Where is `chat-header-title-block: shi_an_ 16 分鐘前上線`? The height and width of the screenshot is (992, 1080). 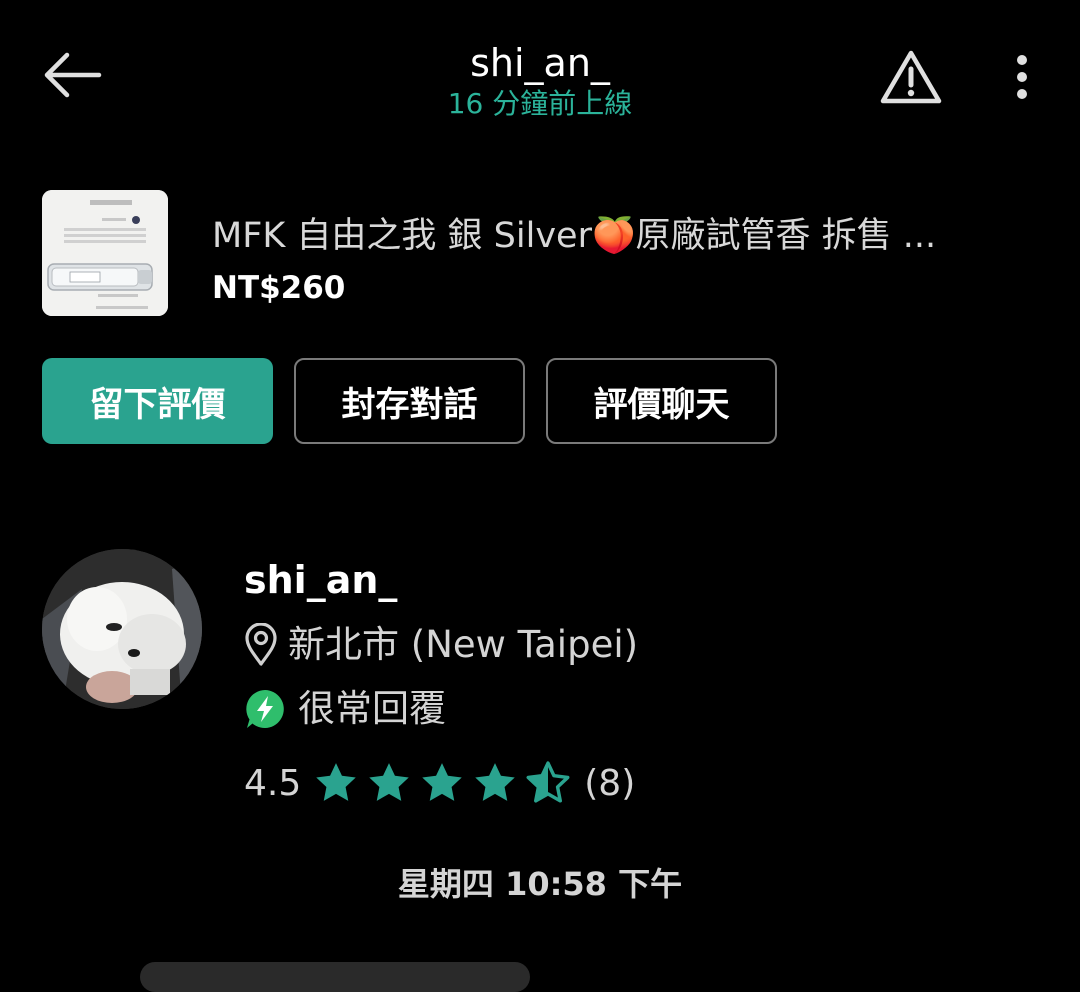 chat-header-title-block: shi_an_ 16 分鐘前上線 is located at coordinates (540, 81).